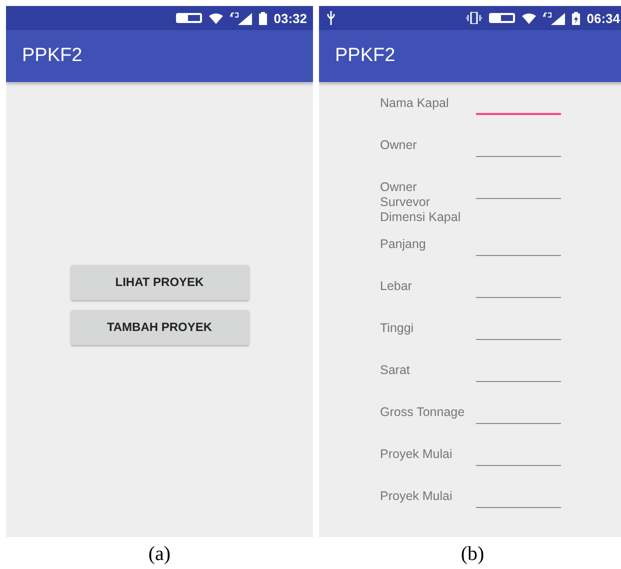 The width and height of the screenshot is (621, 569). I want to click on menu-button: LIHAT PROYEK, so click(159, 282).